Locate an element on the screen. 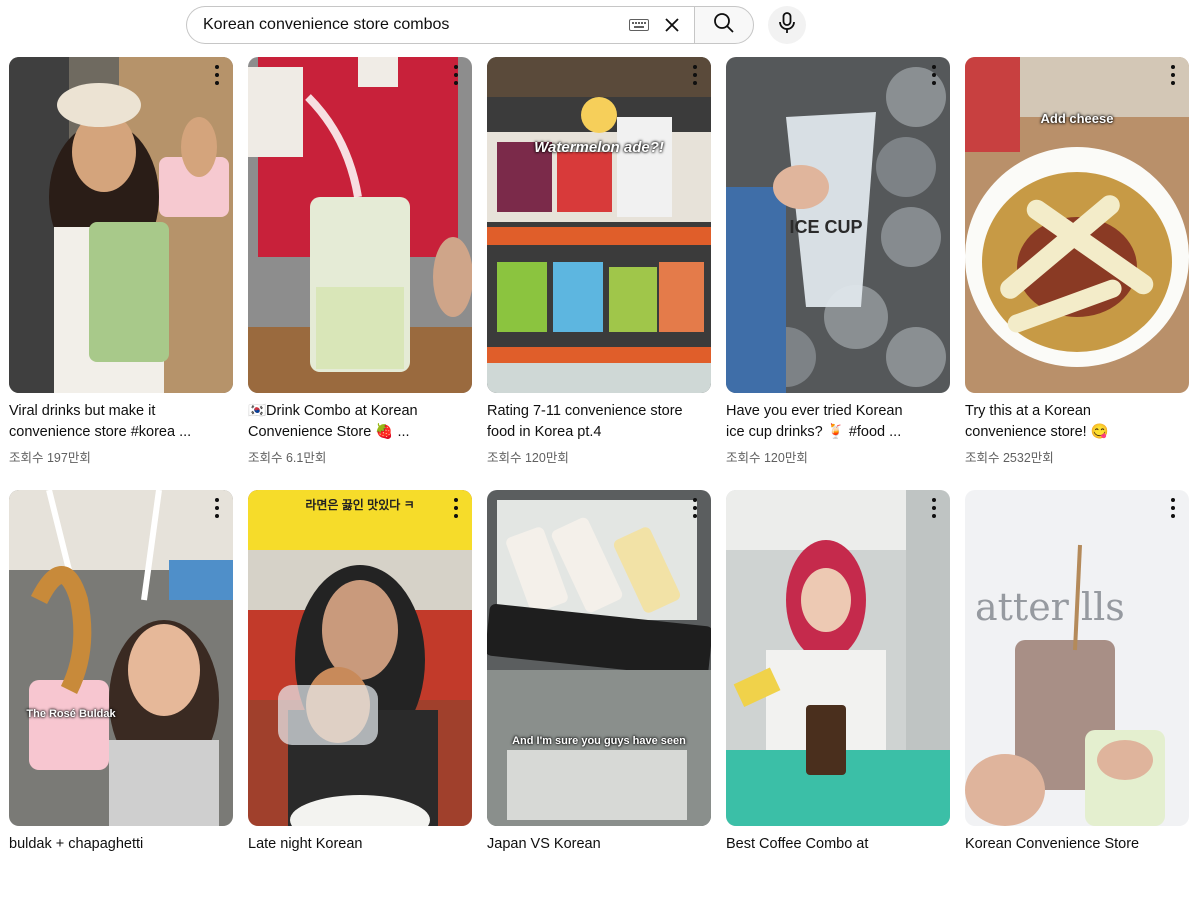  view-count: 조회수 2532만회 is located at coordinates (1009, 458).